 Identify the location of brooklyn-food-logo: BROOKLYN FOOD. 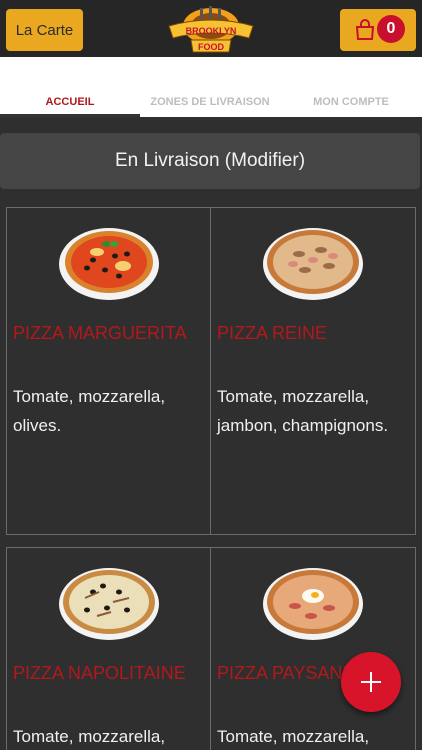
(211, 29).